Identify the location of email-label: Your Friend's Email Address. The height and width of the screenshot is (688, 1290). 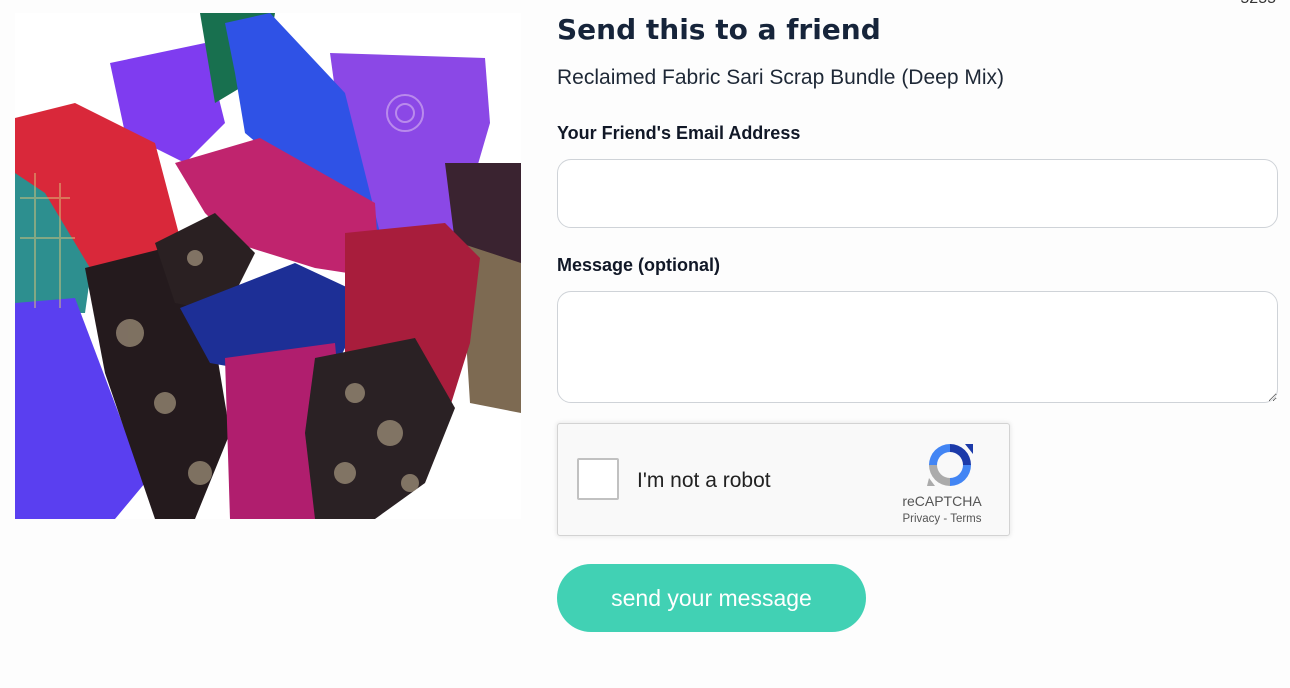
(679, 133).